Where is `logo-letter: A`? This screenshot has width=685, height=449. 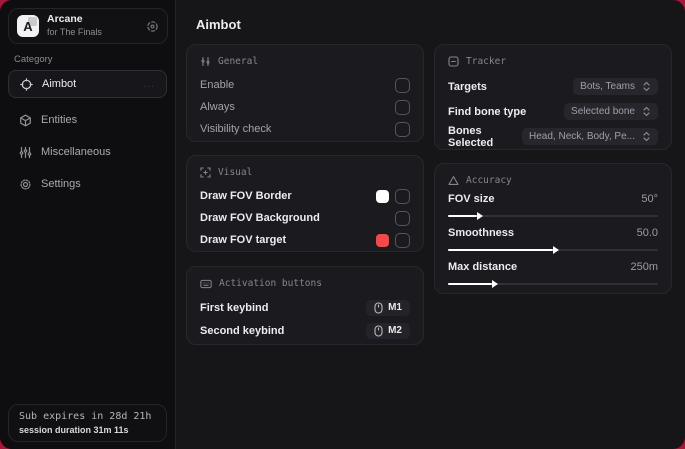 logo-letter: A is located at coordinates (28, 26).